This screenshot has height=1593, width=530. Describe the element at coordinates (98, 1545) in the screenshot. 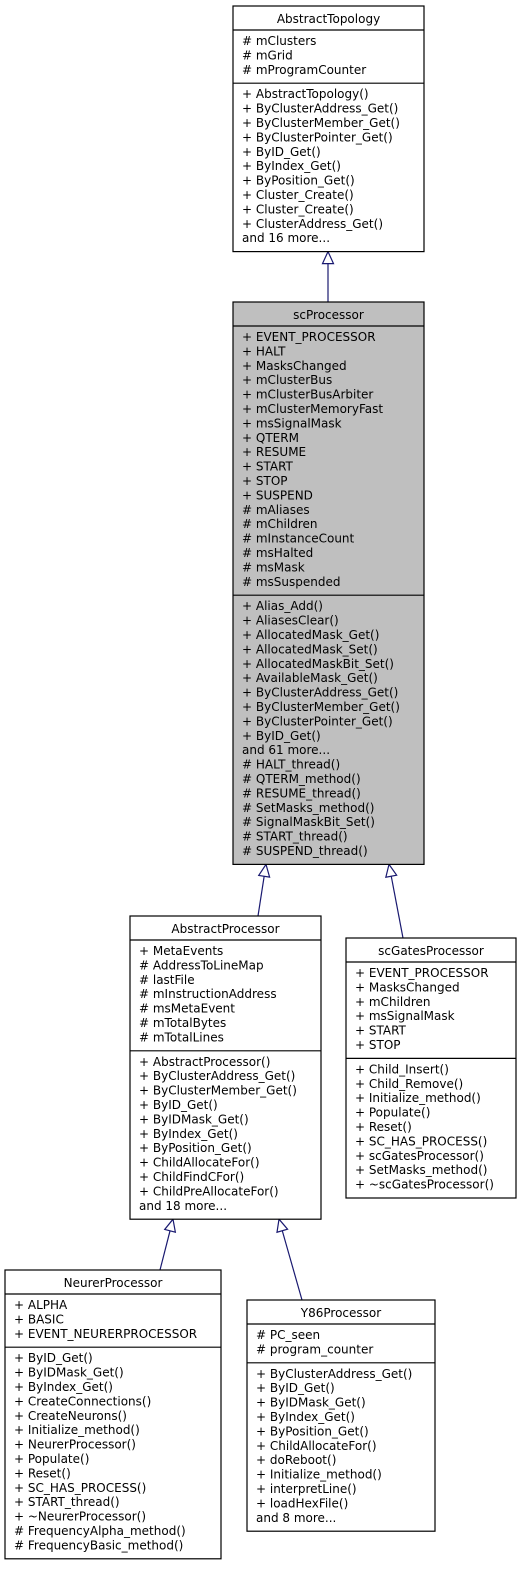

I see `class-method: # FrequencyBasic_method()` at that location.